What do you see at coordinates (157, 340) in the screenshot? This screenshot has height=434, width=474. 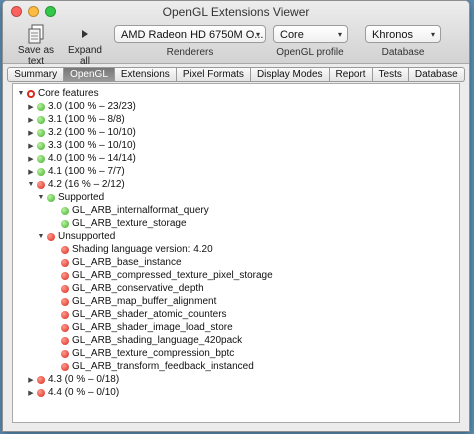 I see `tree-row-label: GL_ARB_shading_language_420pack` at bounding box center [157, 340].